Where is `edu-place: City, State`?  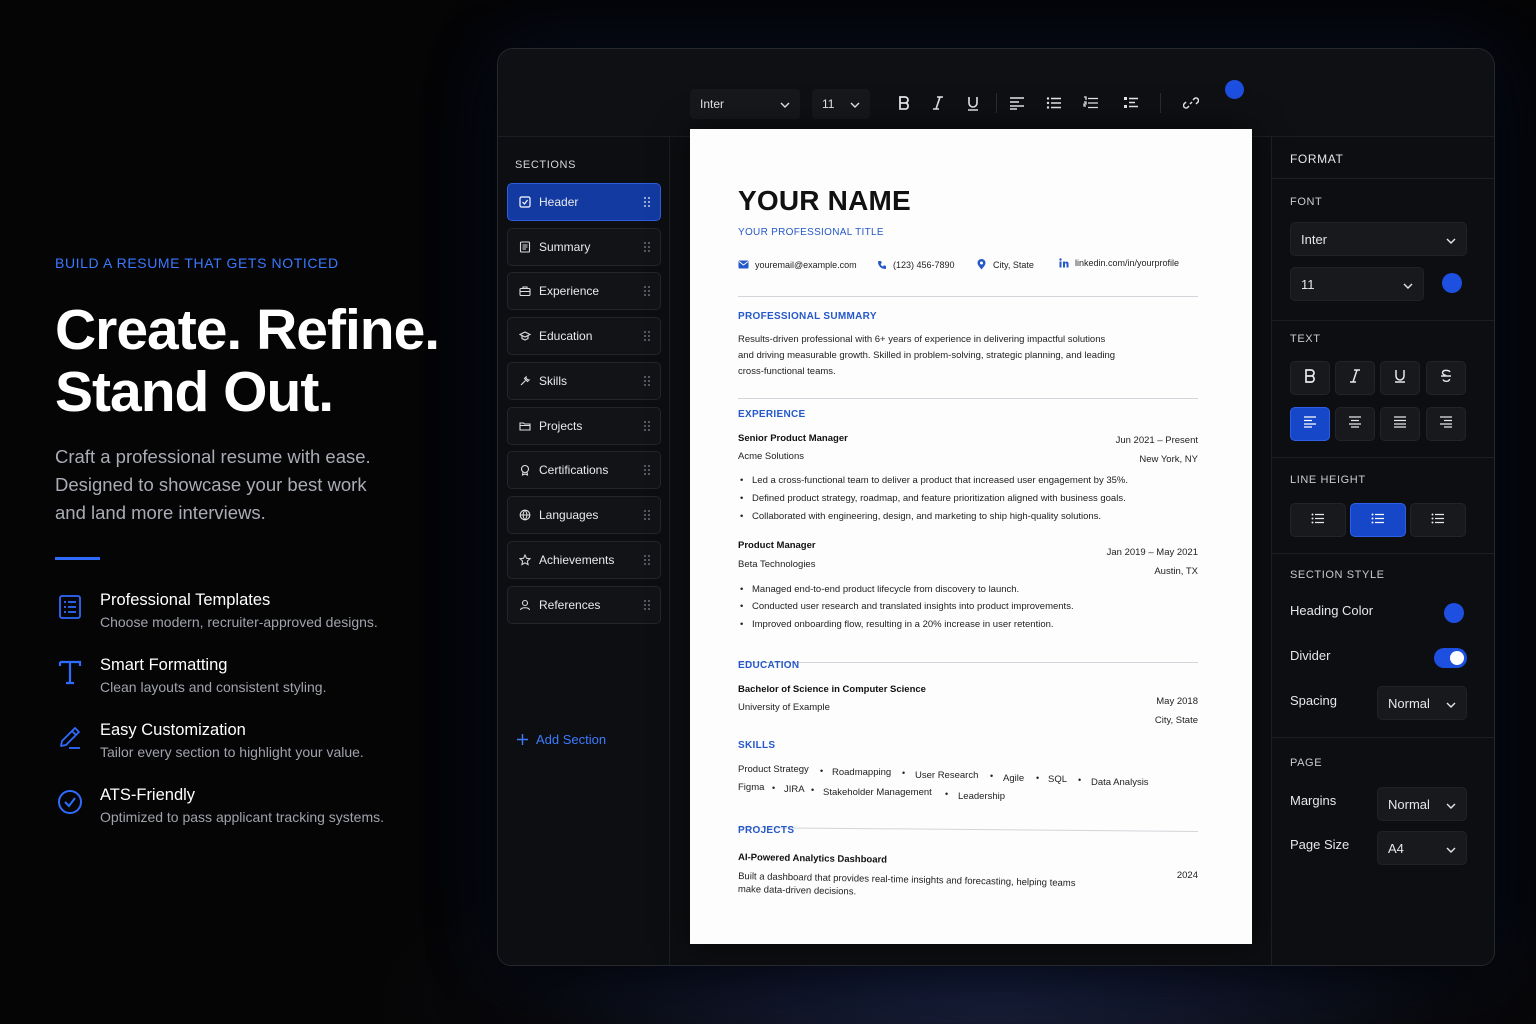 edu-place: City, State is located at coordinates (1176, 720).